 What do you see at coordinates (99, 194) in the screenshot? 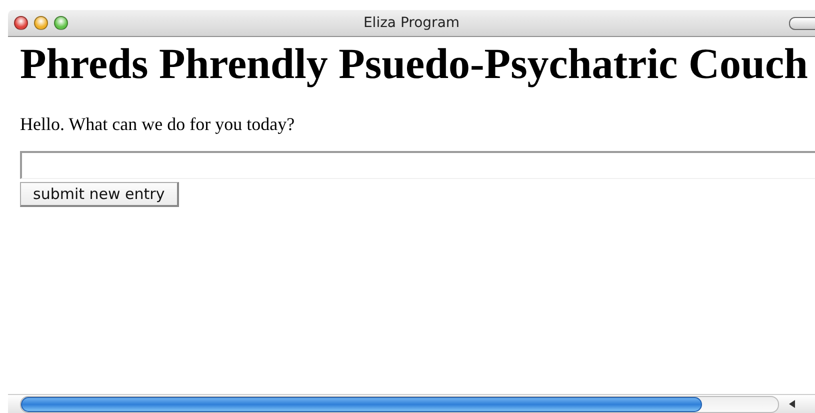
I see `submit-button: submit new entry` at bounding box center [99, 194].